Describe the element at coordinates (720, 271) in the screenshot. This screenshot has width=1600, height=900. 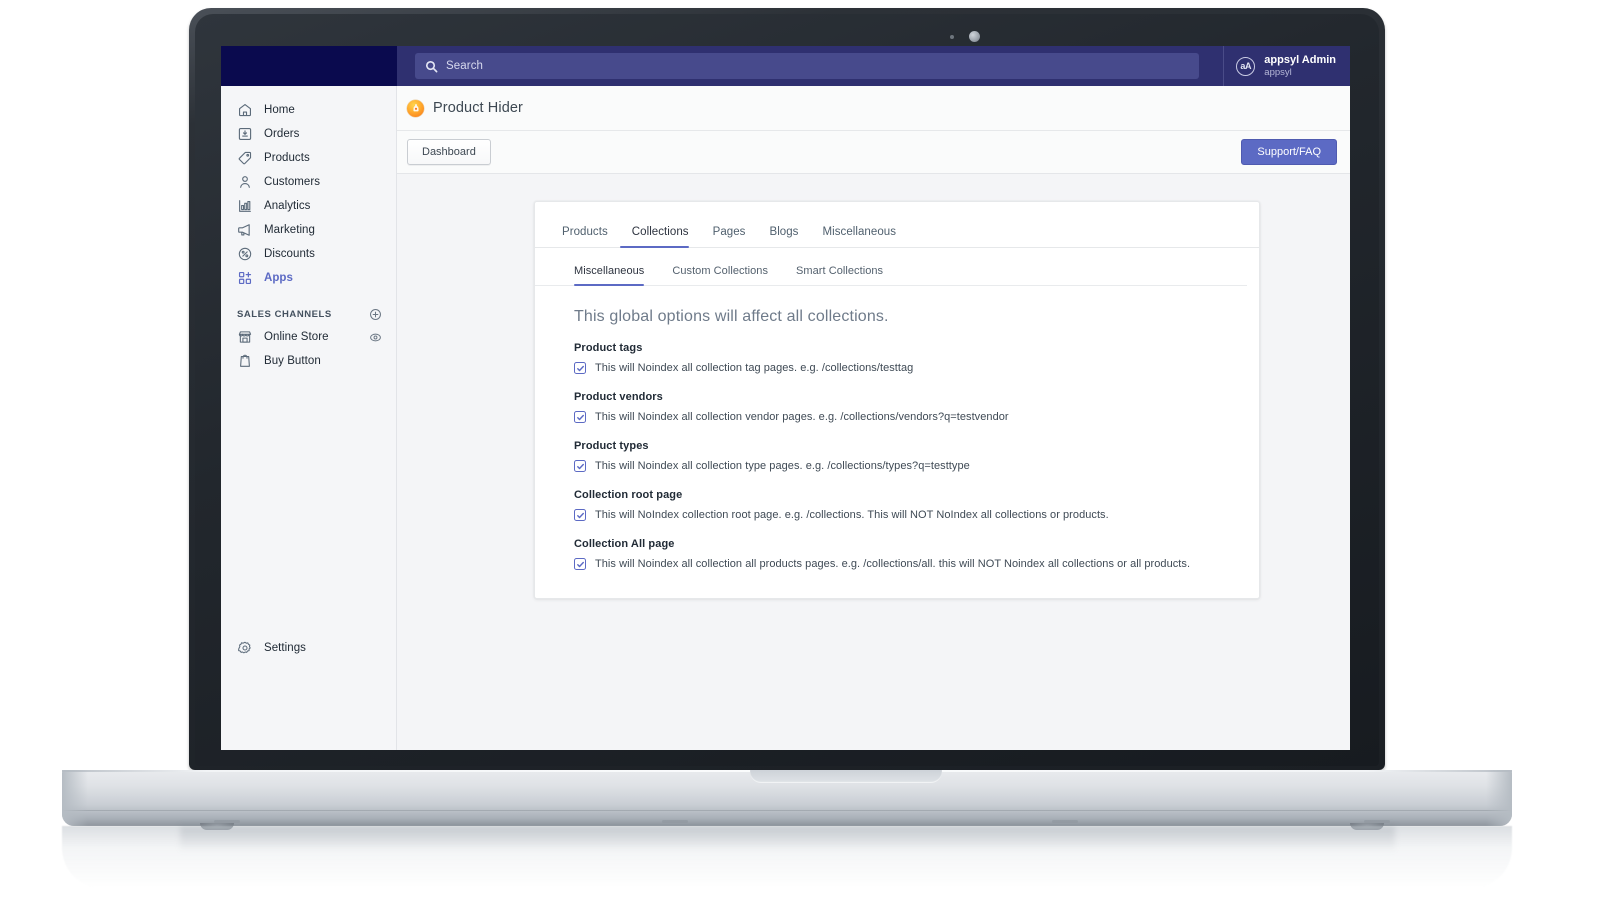
I see `subtab-label: Custom Collections` at that location.